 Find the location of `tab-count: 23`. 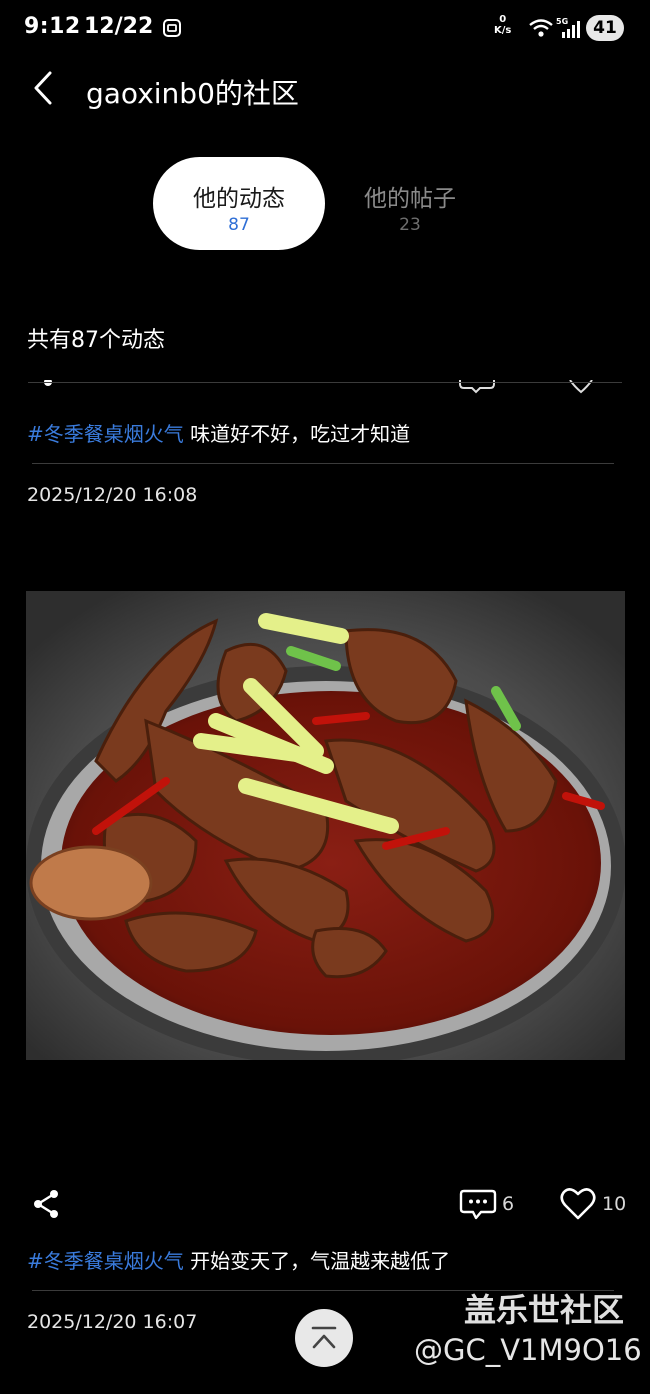

tab-count: 23 is located at coordinates (410, 225).